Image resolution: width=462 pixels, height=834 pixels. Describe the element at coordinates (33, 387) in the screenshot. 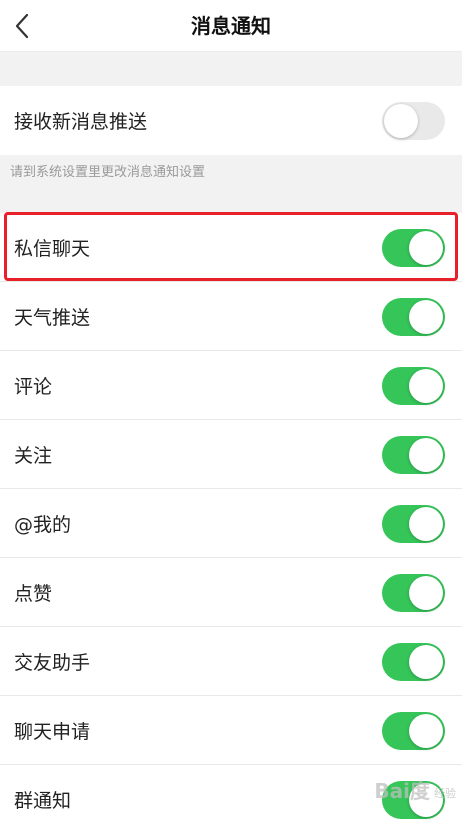

I see `setting-label: 评论` at that location.